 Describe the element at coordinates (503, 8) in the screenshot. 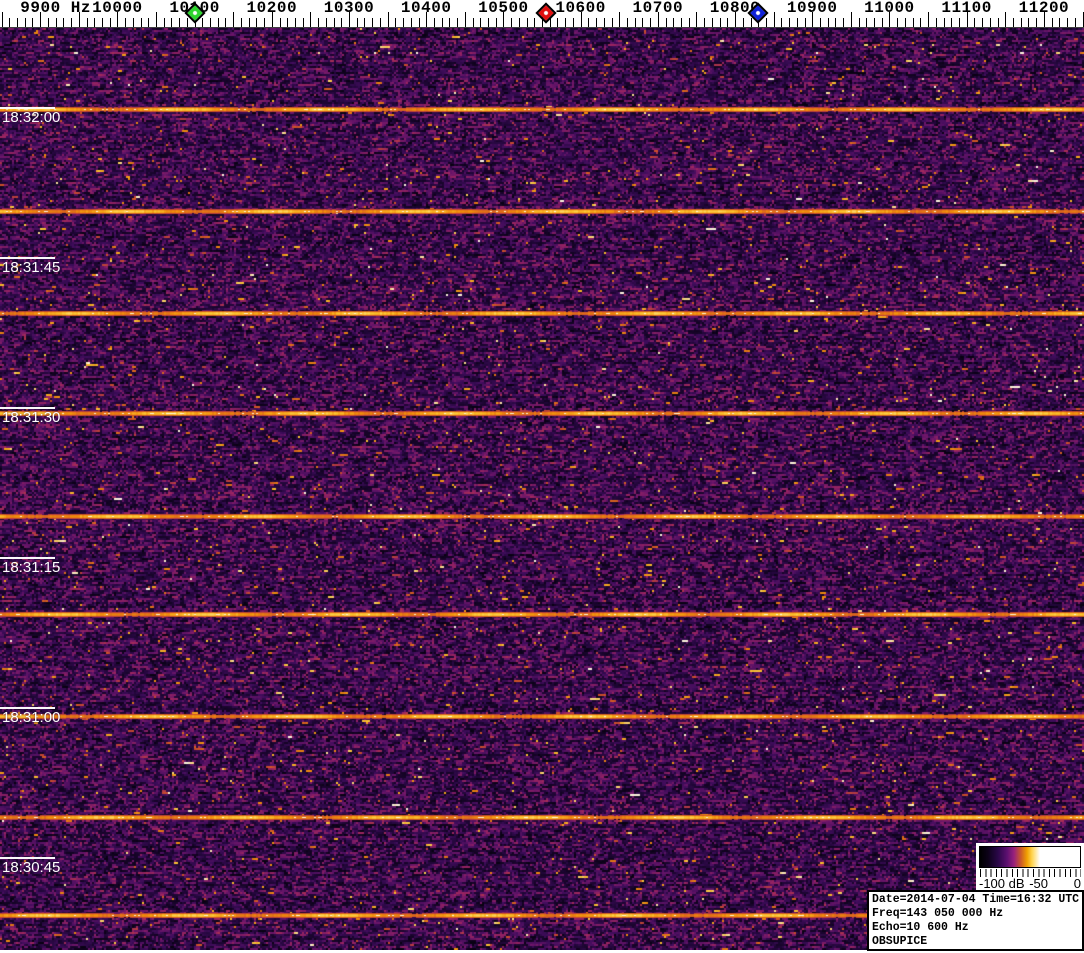

I see `freq-label: 10500` at that location.